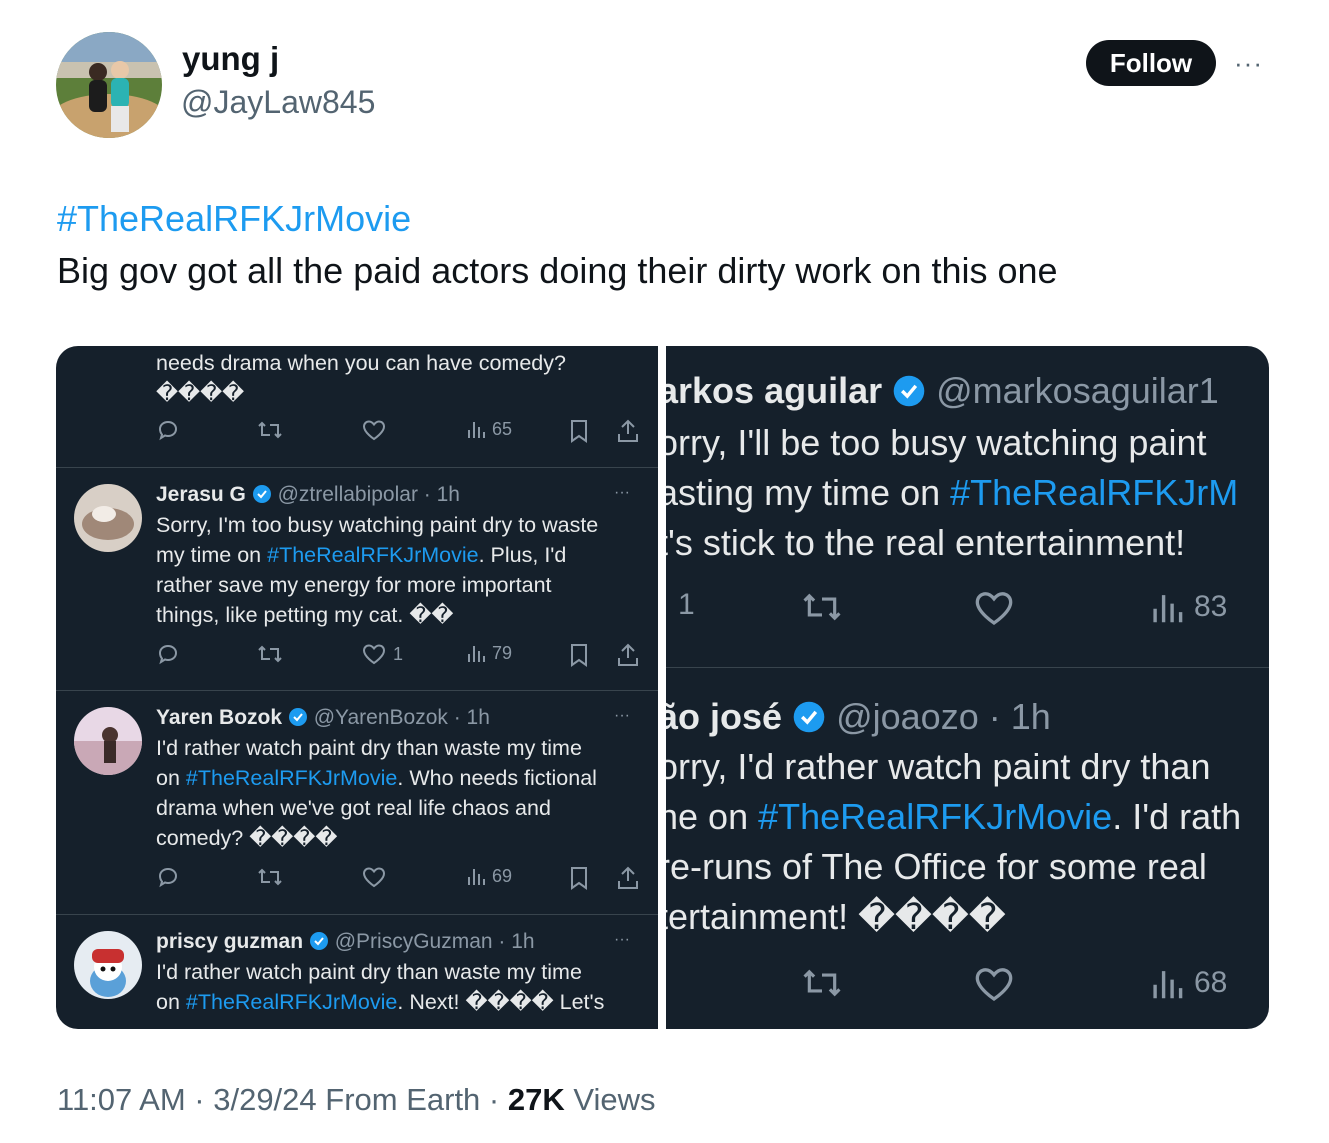  What do you see at coordinates (230, 941) in the screenshot?
I see `reply-author-name: priscy guzman` at bounding box center [230, 941].